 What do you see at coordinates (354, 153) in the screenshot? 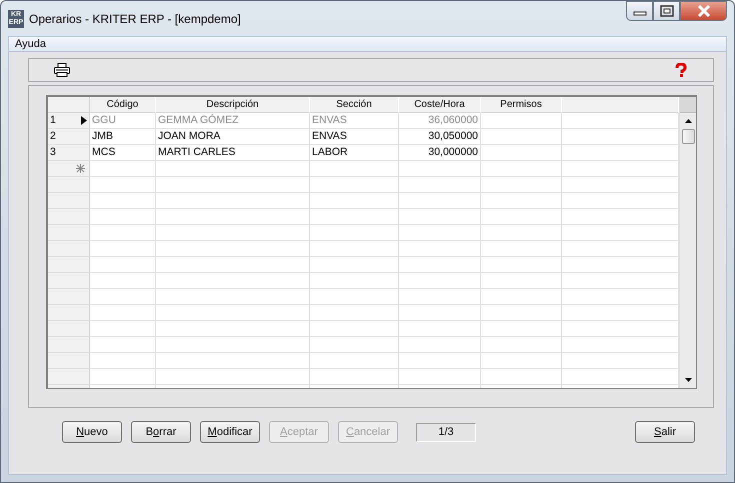
I see `table-cell: LABOR` at bounding box center [354, 153].